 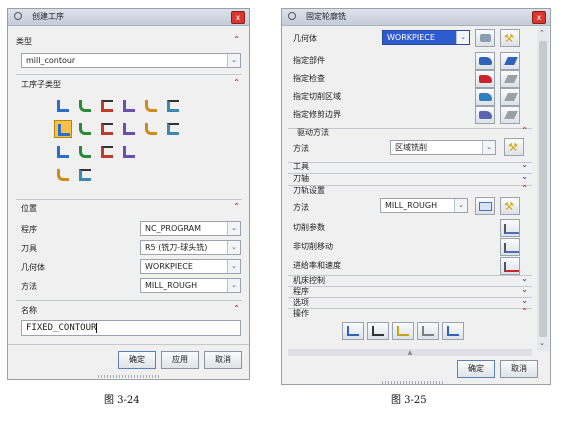 I want to click on location-row-select: NC_PROGRAM ⌄, so click(x=190, y=228).